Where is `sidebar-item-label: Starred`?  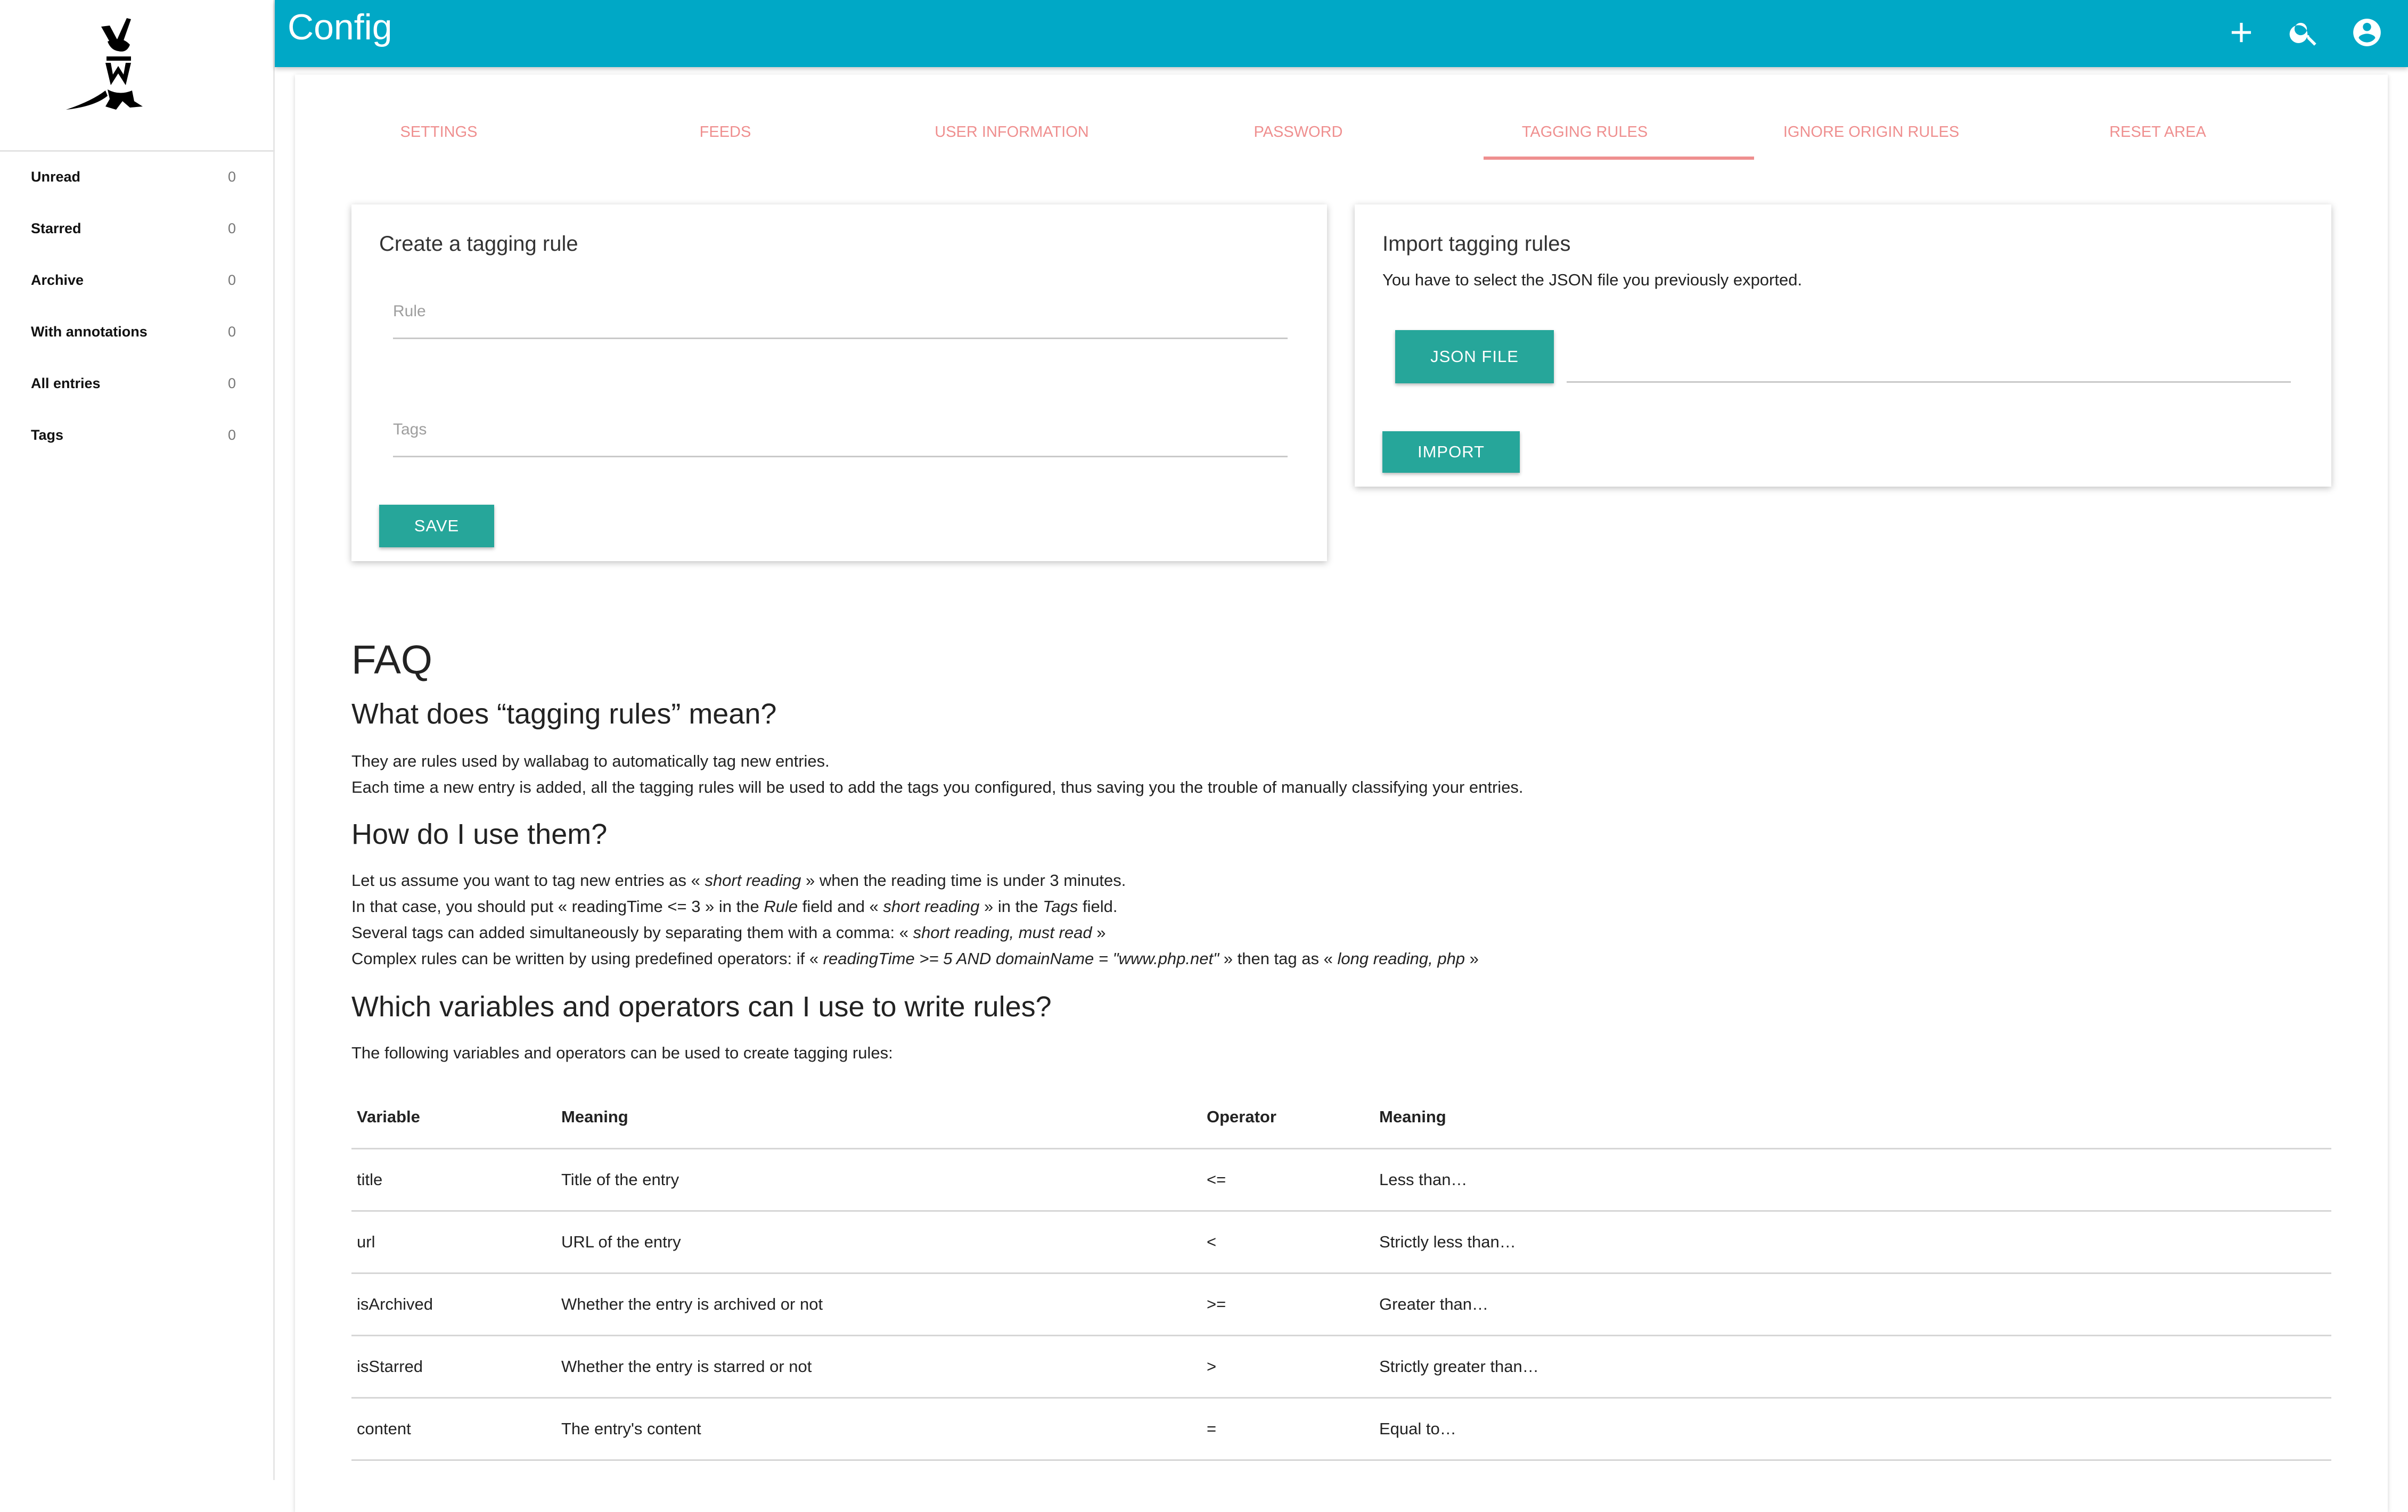
sidebar-item-label: Starred is located at coordinates (56, 228).